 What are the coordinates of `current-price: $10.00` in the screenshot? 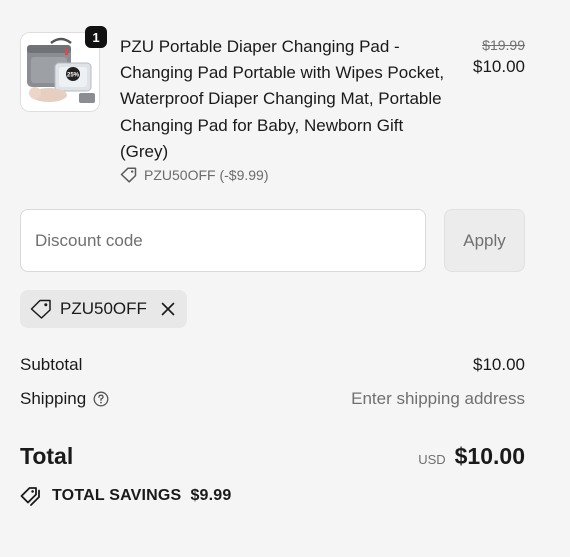 It's located at (499, 66).